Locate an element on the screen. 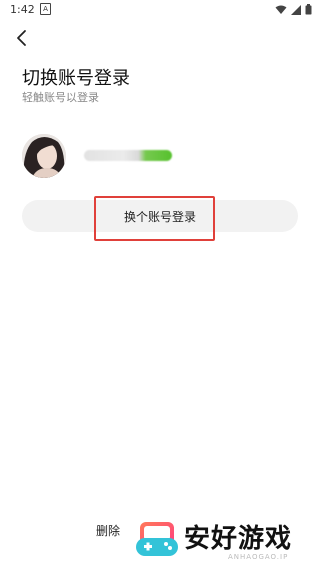  status-bar: 1:42 A is located at coordinates (160, 10).